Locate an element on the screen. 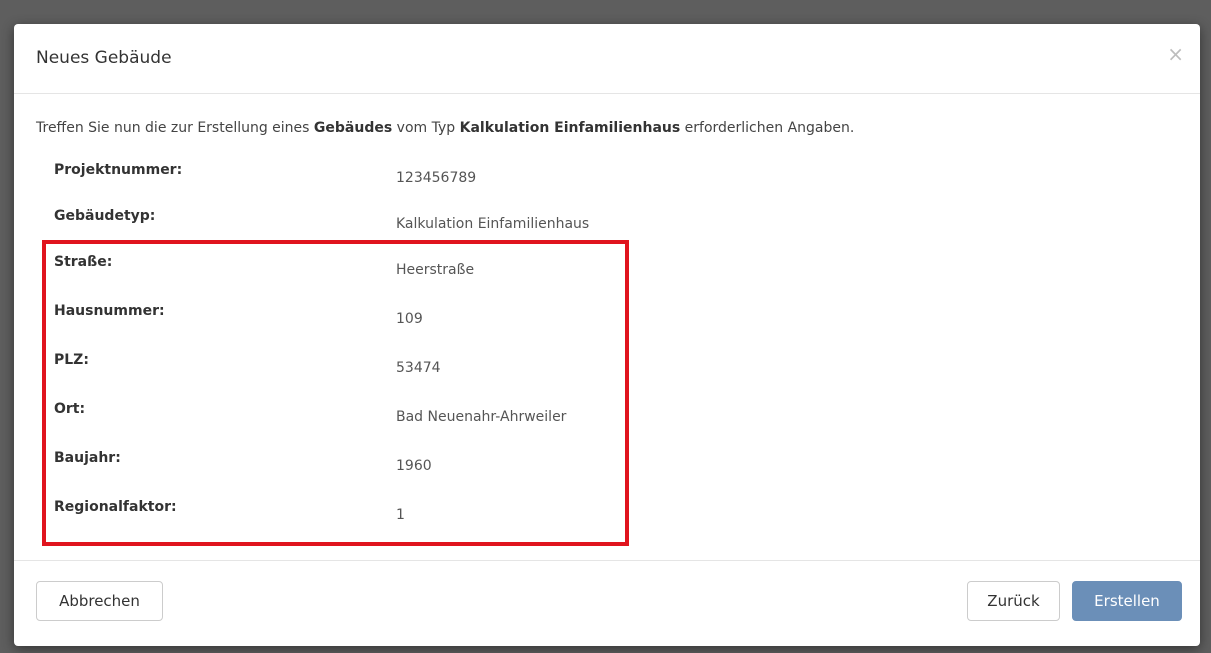  close-icon: × is located at coordinates (1175, 54).